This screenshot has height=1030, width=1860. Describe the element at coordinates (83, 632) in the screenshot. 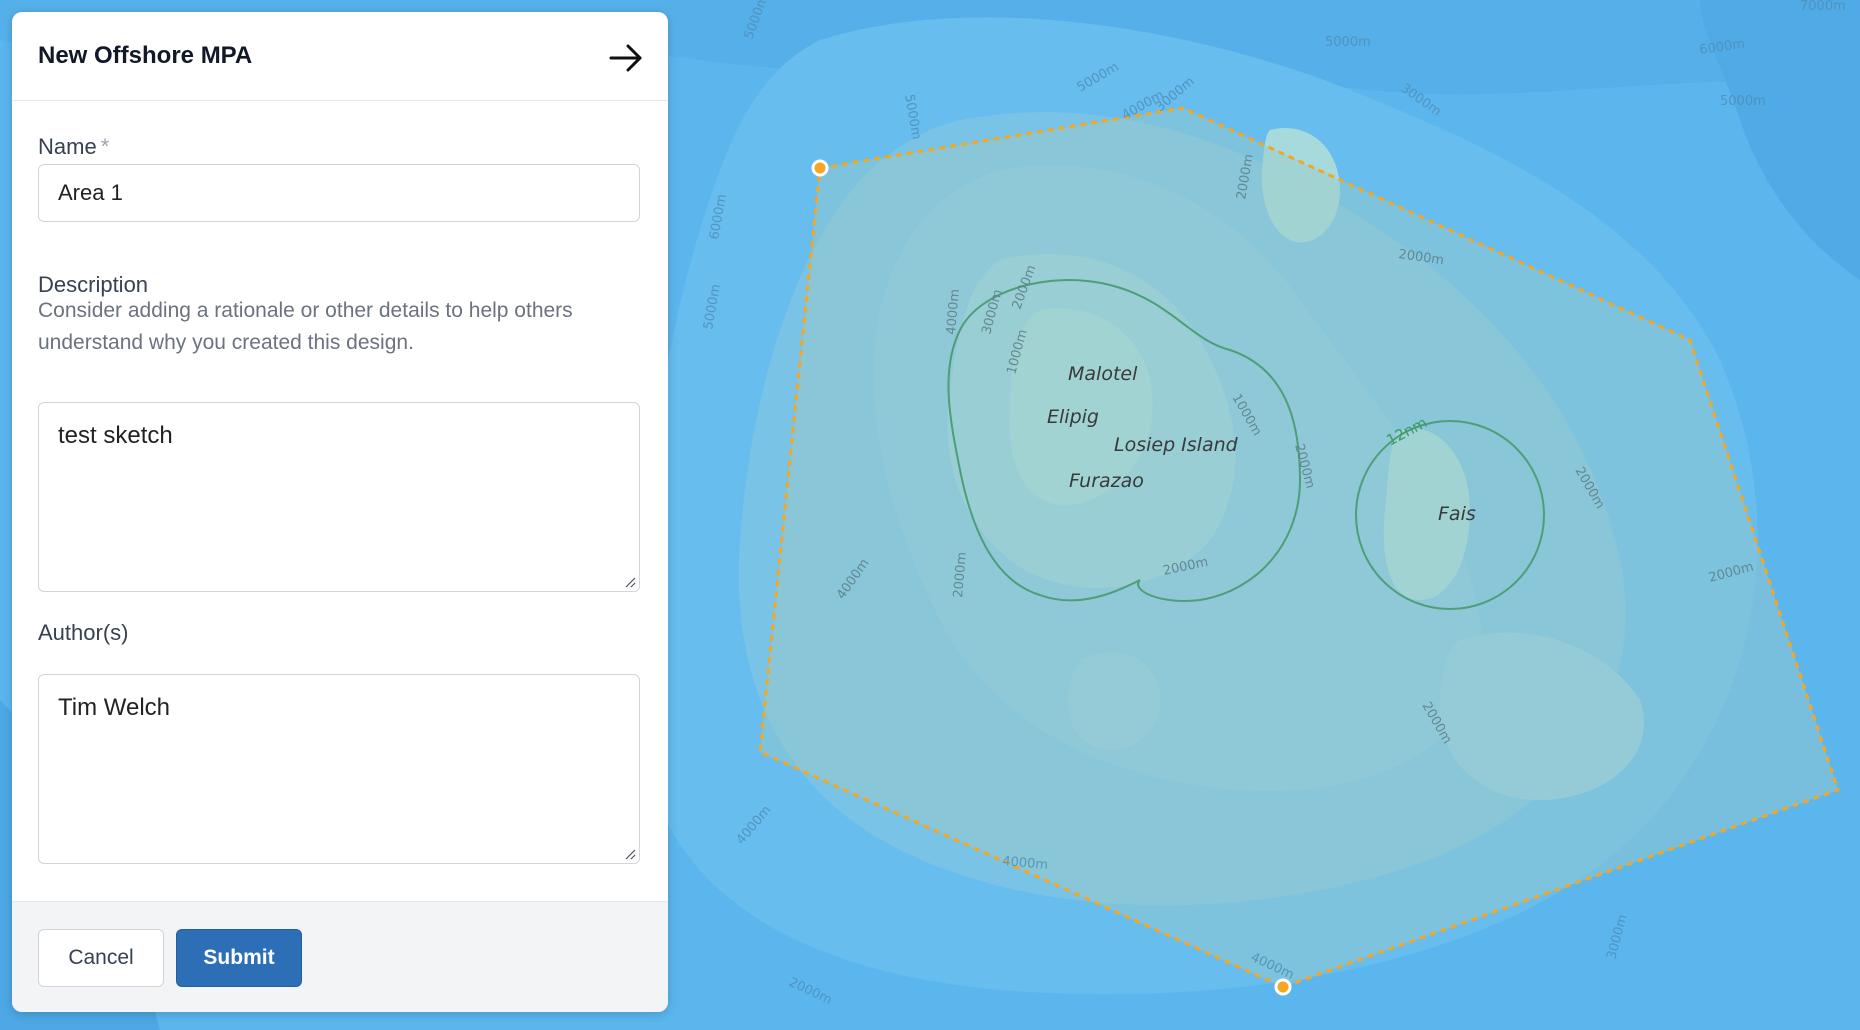

I see `authors-label: Author(s)` at that location.